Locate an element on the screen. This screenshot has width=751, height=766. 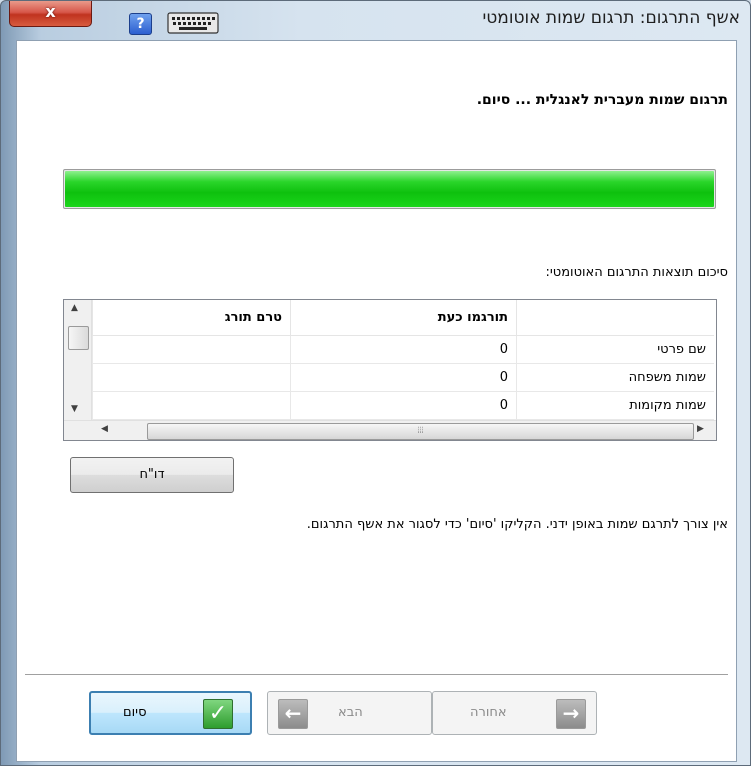
close-button: x is located at coordinates (50, 14).